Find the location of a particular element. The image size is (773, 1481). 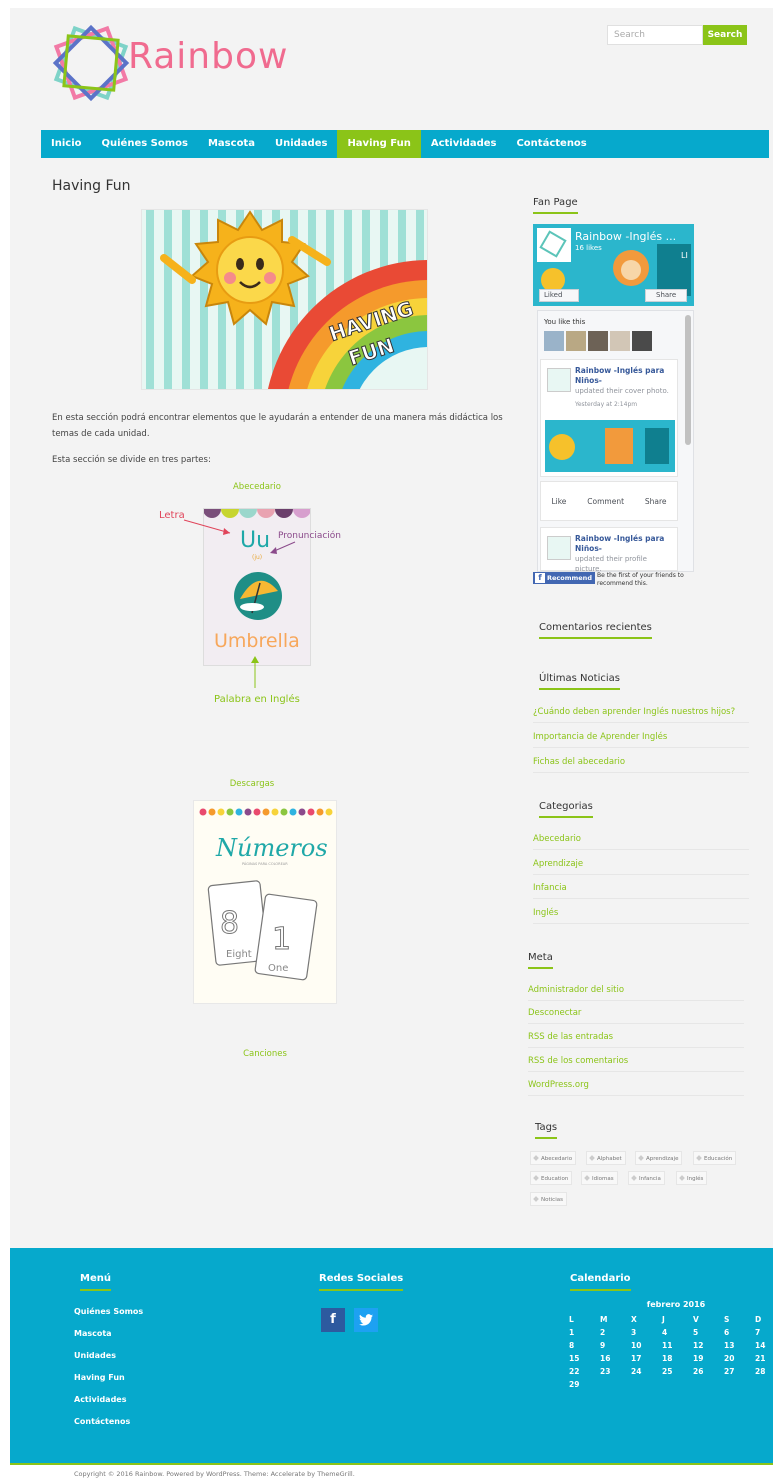

news-item: Fichas del abecedario is located at coordinates (641, 765).